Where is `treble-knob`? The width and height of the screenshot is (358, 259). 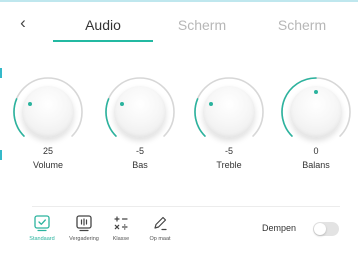 treble-knob is located at coordinates (229, 112).